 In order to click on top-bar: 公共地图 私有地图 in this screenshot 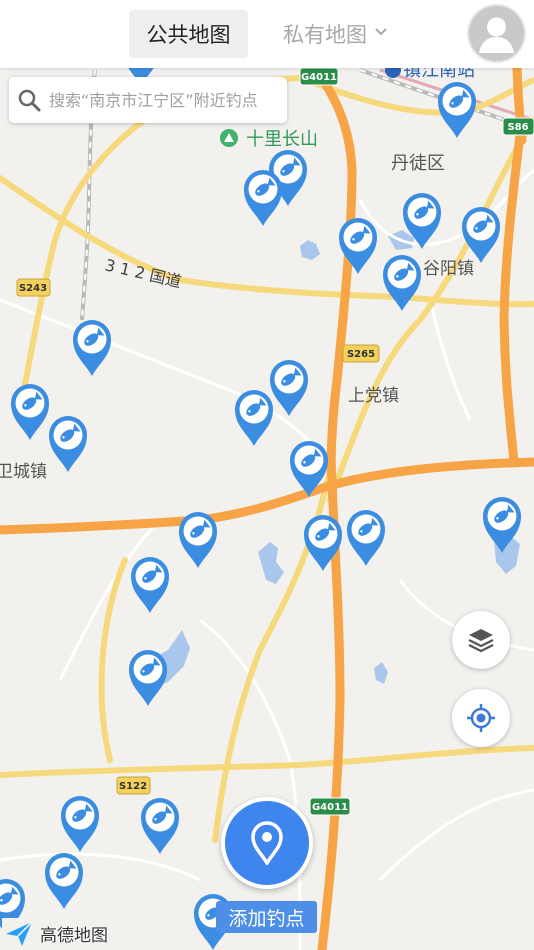, I will do `click(267, 34)`.